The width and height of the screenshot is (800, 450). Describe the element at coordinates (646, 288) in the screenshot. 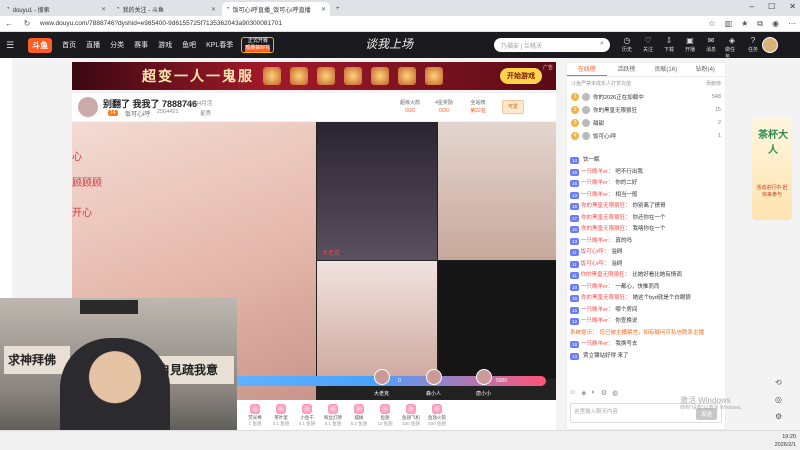

I see `chat-message: 10 一只晚羊er： 一都心，快推而而` at that location.